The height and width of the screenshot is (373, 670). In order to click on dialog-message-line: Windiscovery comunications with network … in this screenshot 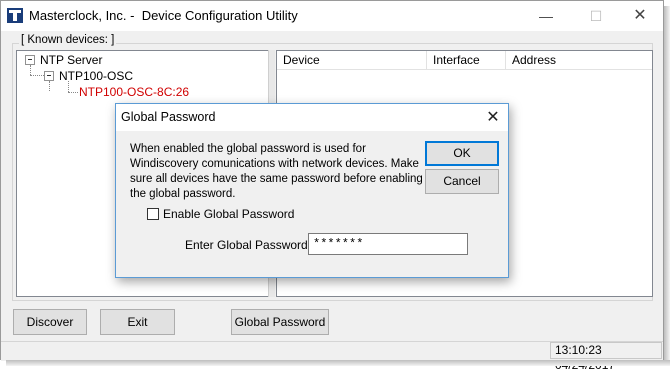, I will do `click(274, 164)`.